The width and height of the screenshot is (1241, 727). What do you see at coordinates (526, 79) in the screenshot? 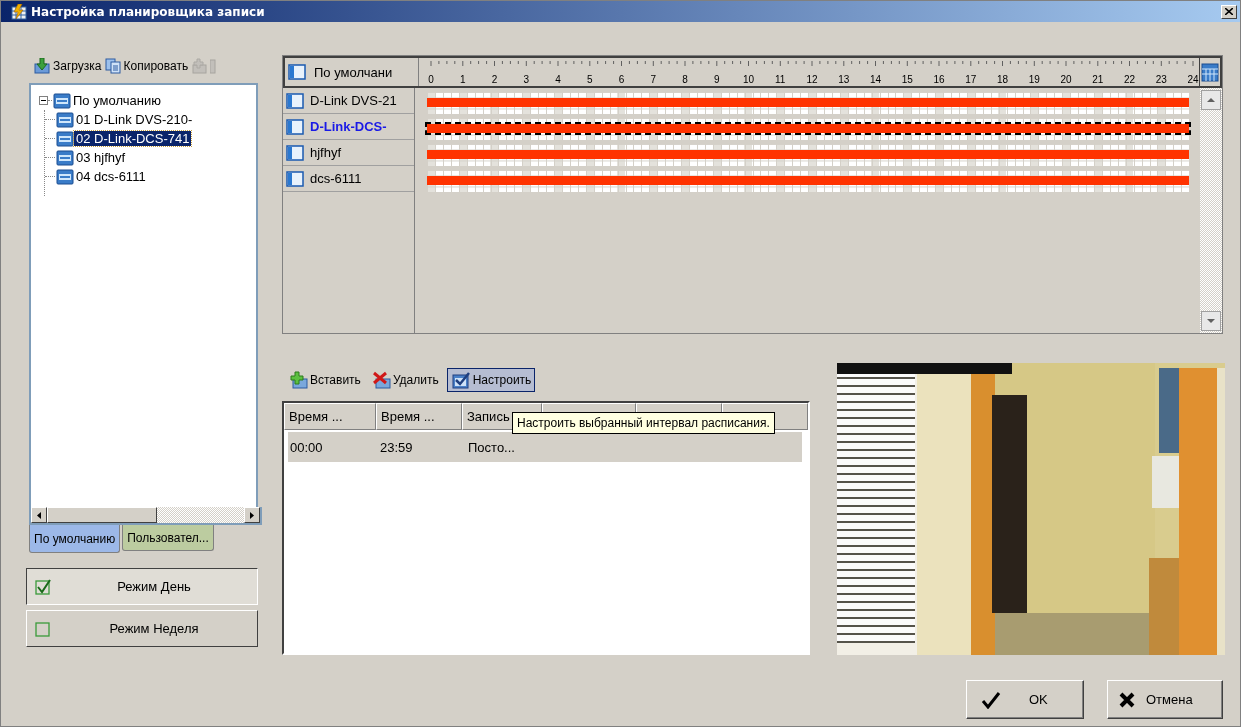
I see `hour-label: 3` at bounding box center [526, 79].